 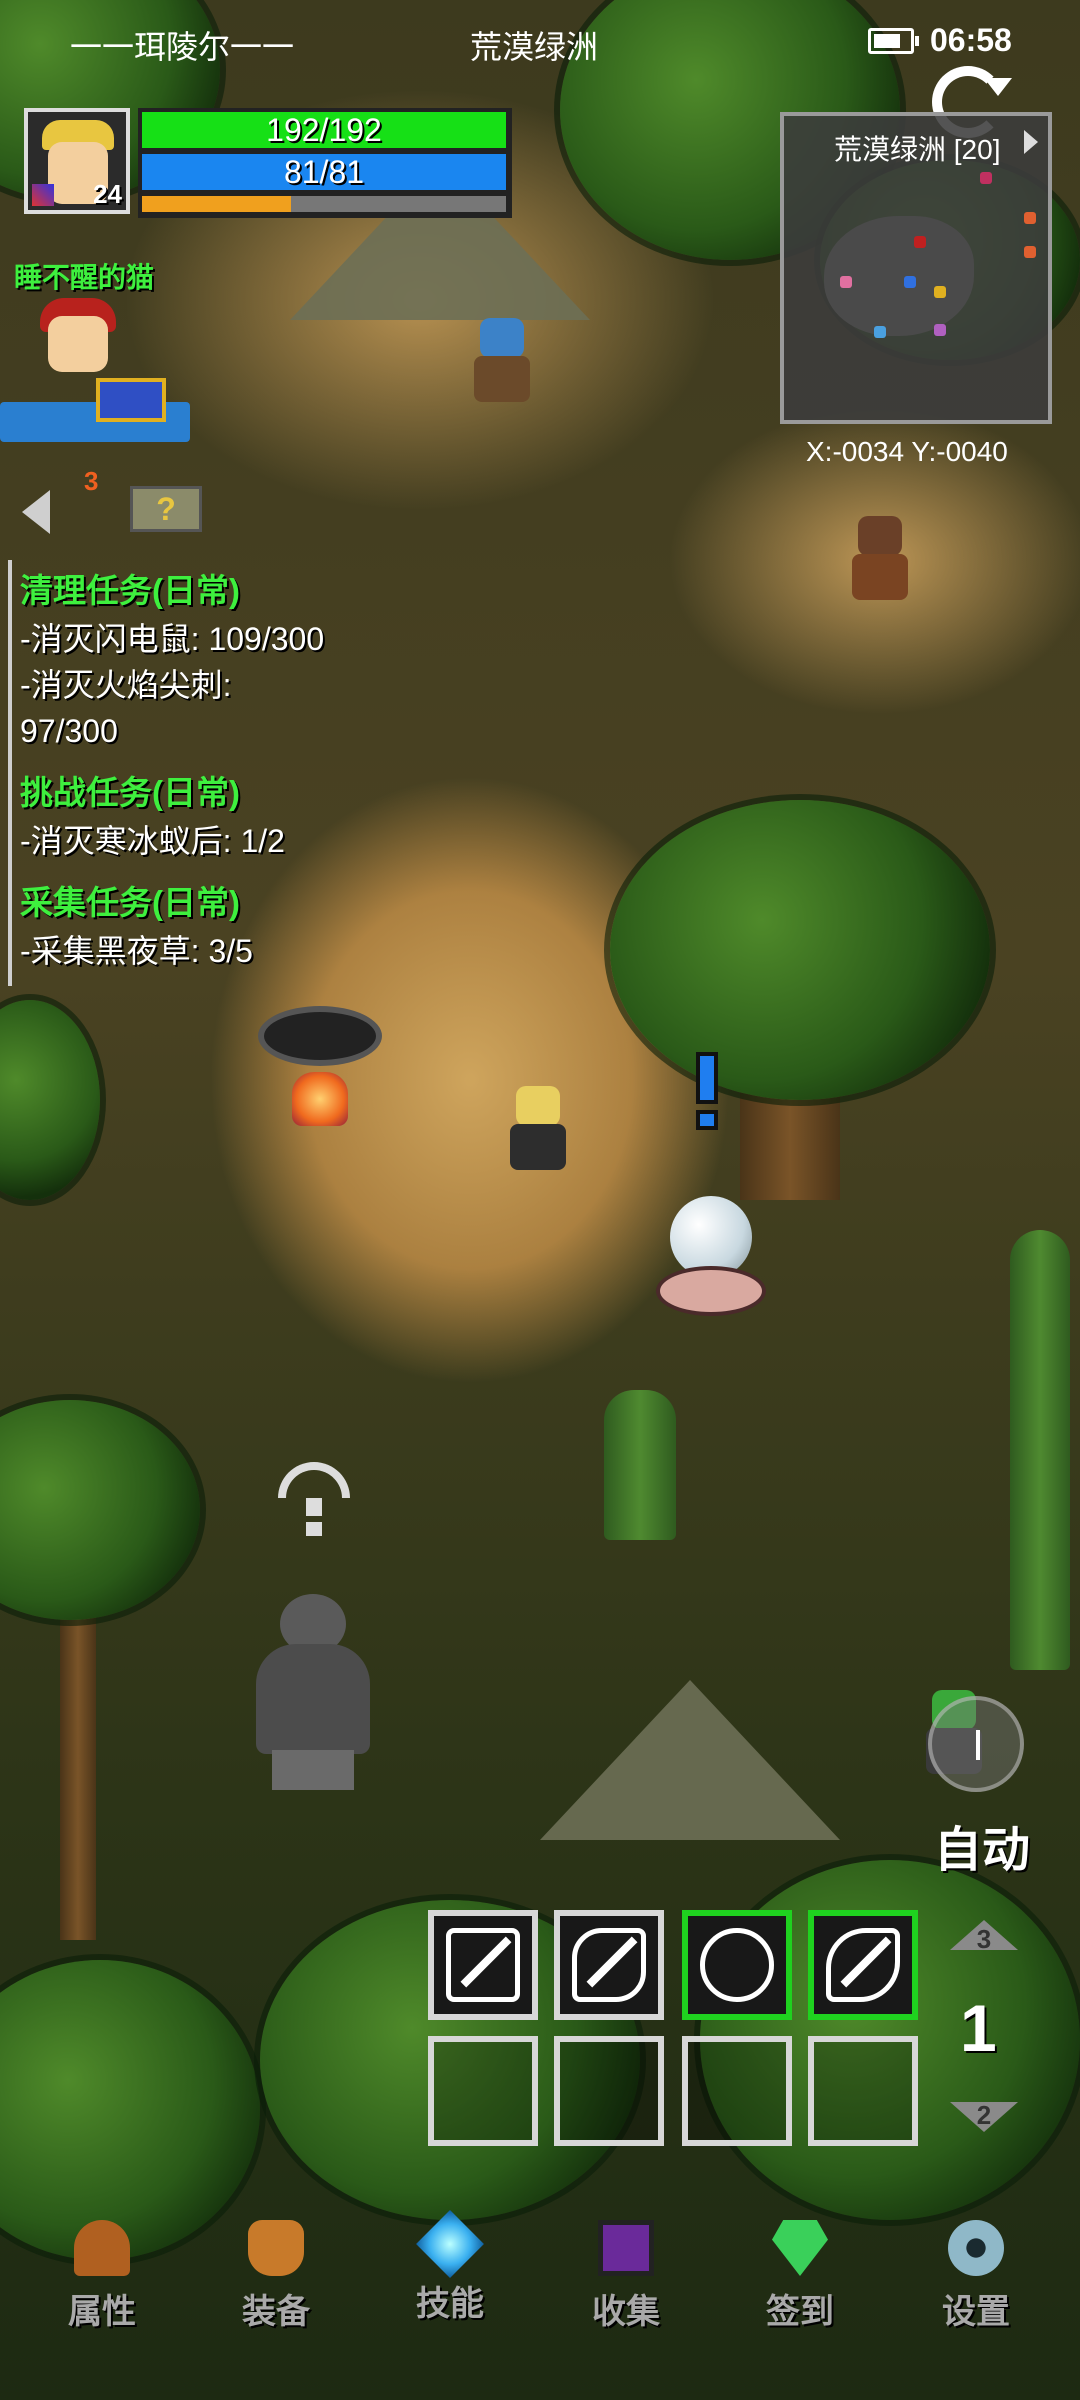 What do you see at coordinates (50, 1100) in the screenshot?
I see `jungle-foliage` at bounding box center [50, 1100].